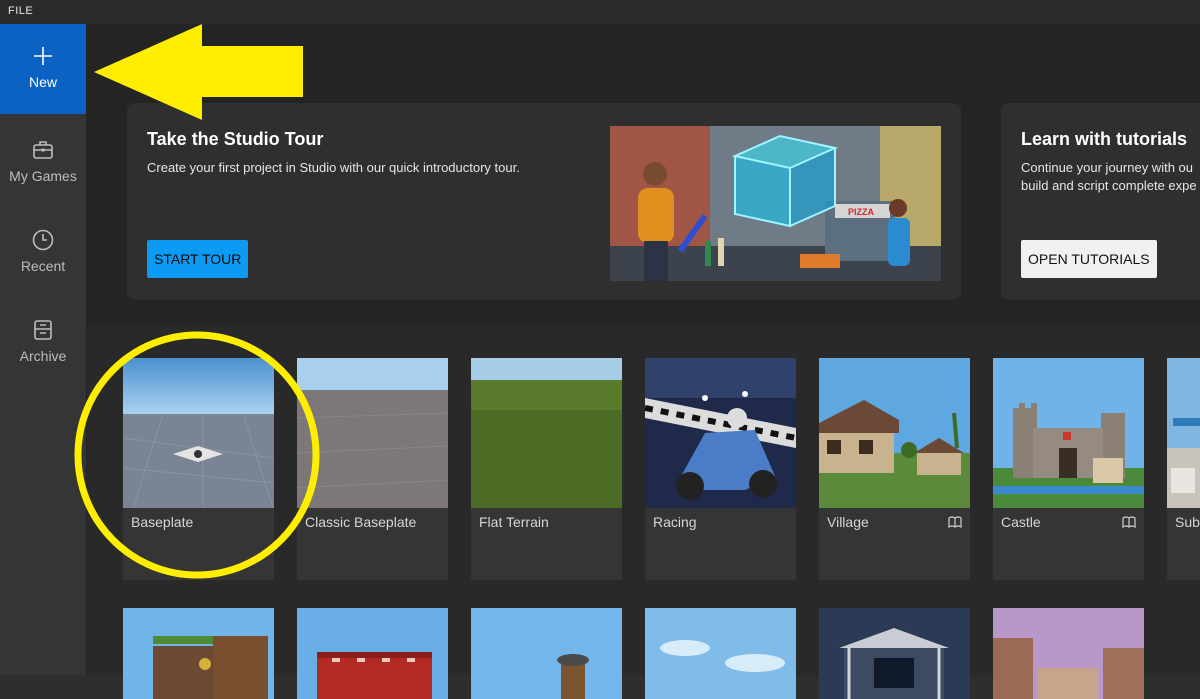 This screenshot has height=699, width=1200. What do you see at coordinates (675, 522) in the screenshot?
I see `template-label: Racing` at bounding box center [675, 522].